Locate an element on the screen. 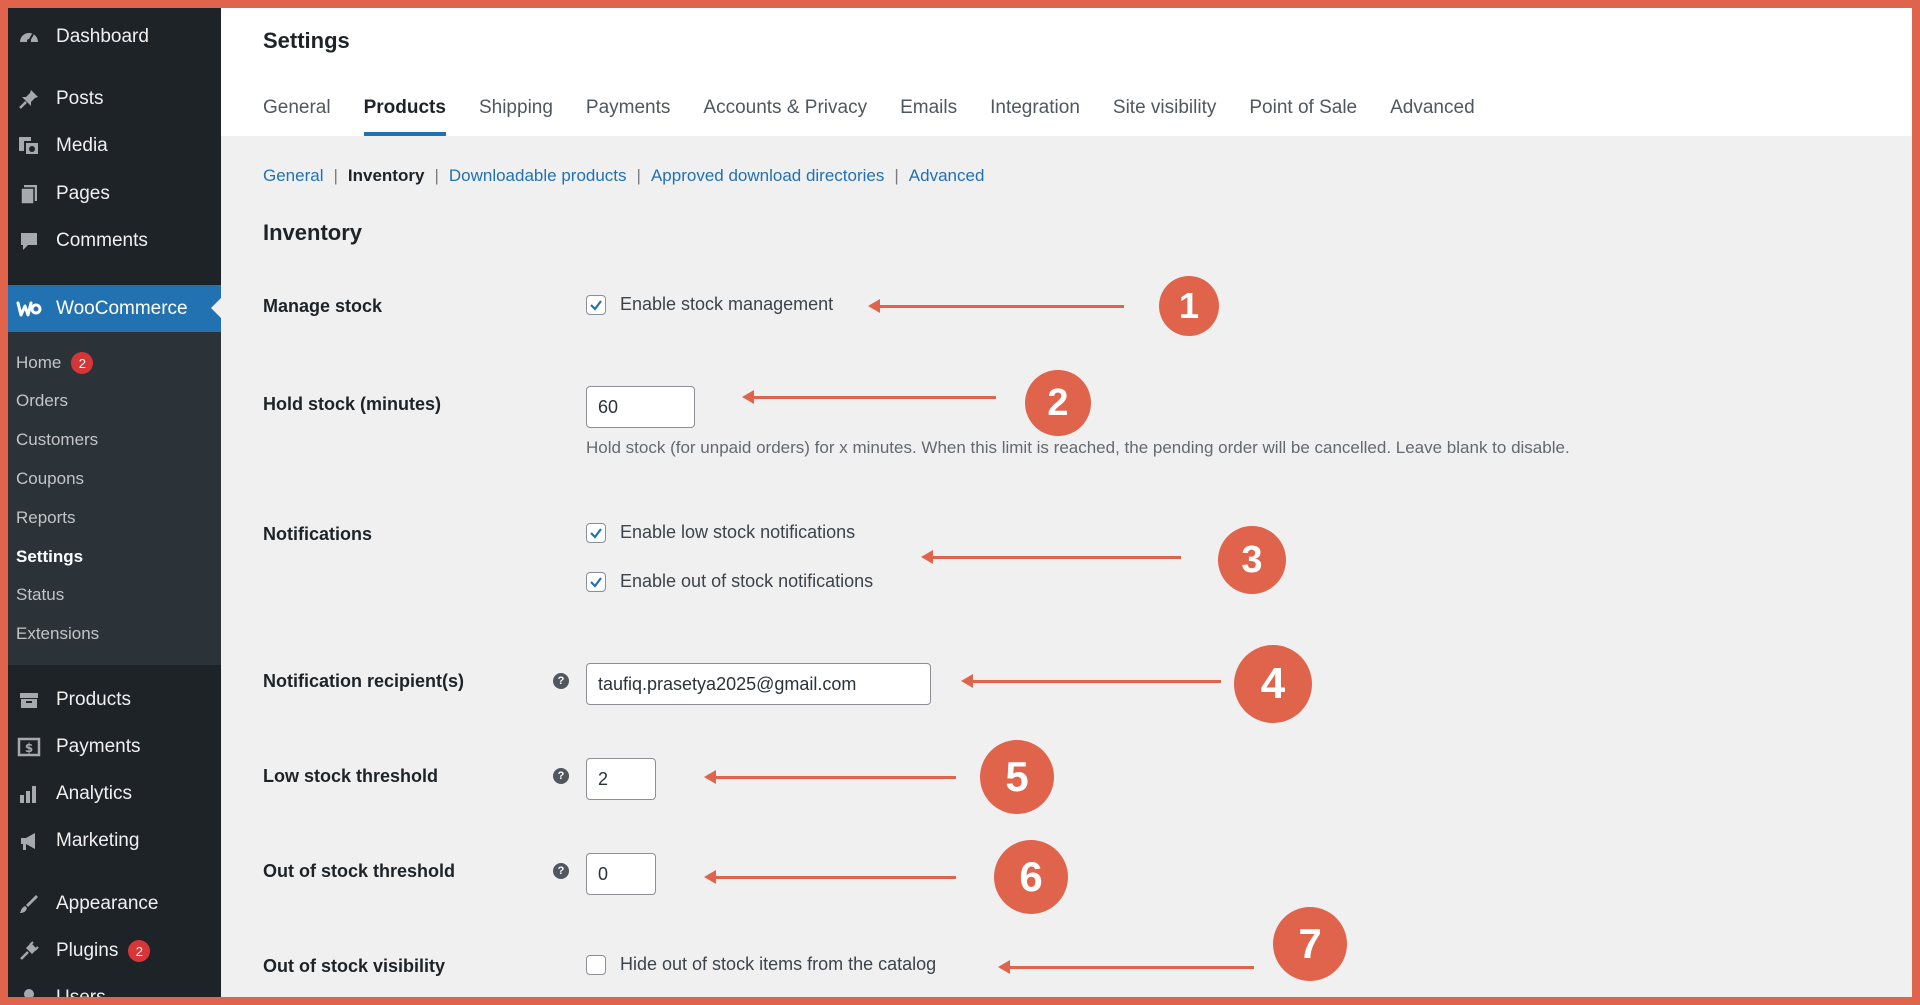 Image resolution: width=1920 pixels, height=1005 pixels. dollar-icon: $ is located at coordinates (29, 747).